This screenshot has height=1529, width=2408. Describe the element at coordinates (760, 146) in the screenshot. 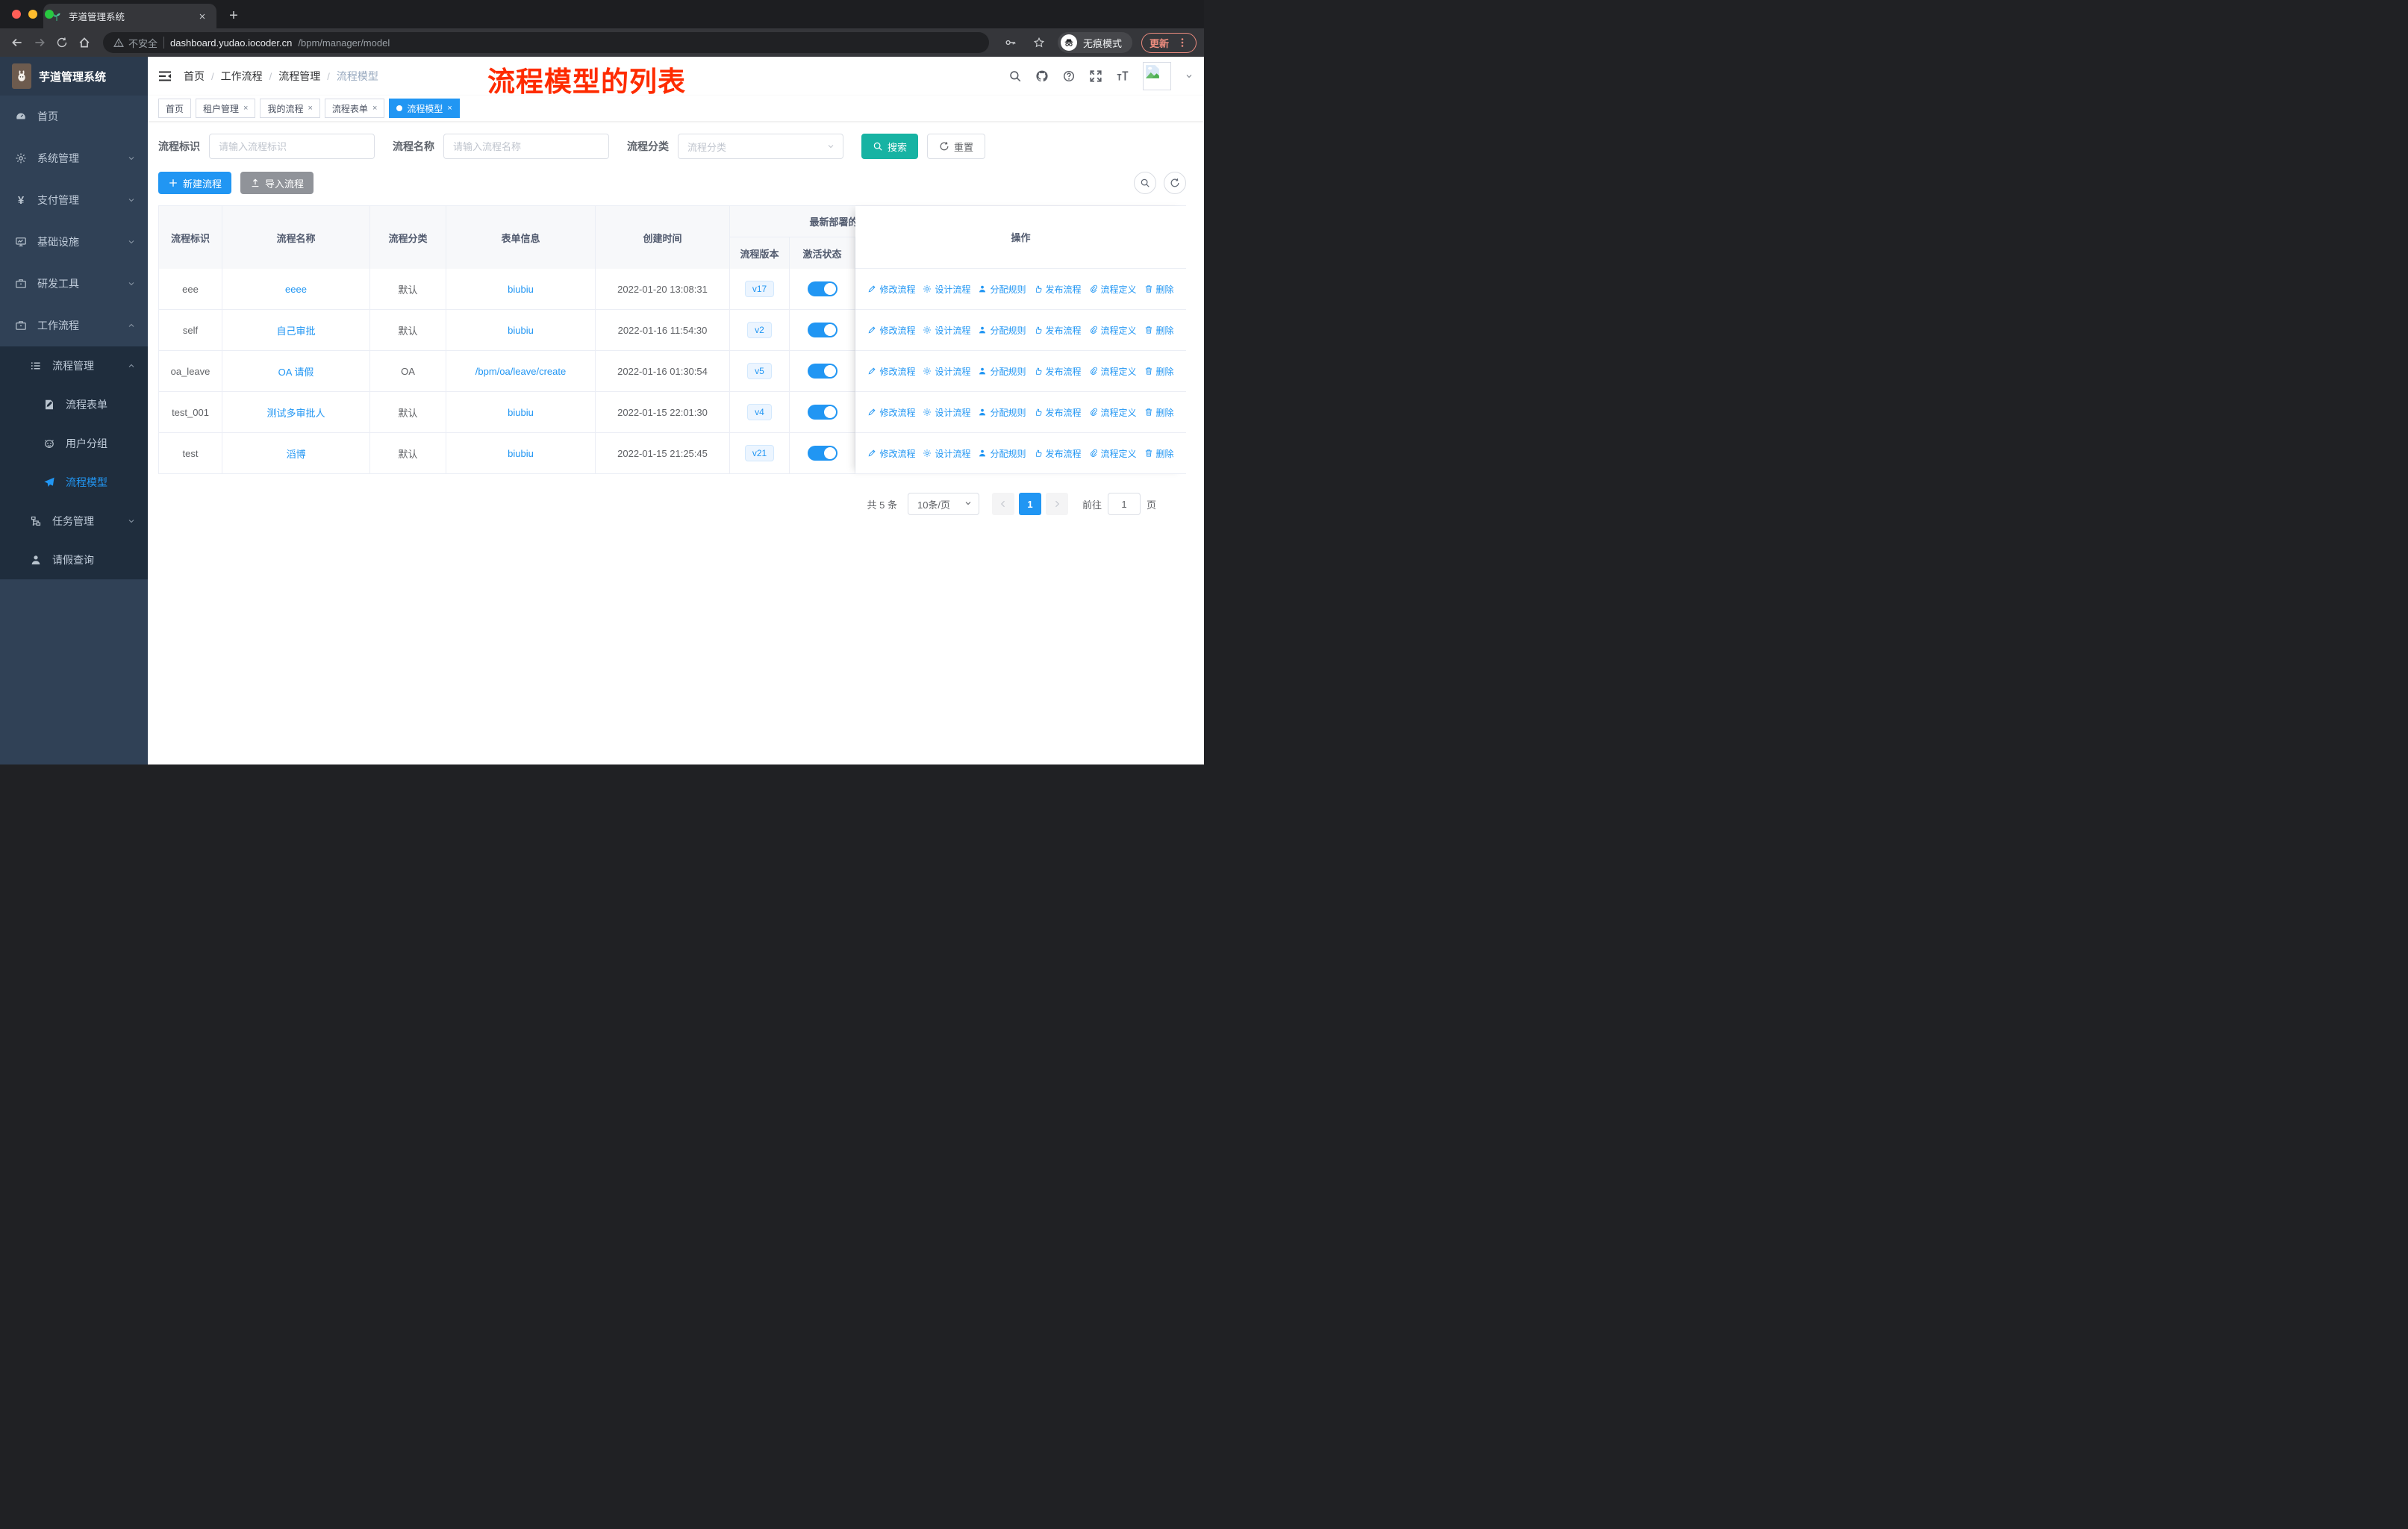

I see `process-category-select: 流程分类` at that location.